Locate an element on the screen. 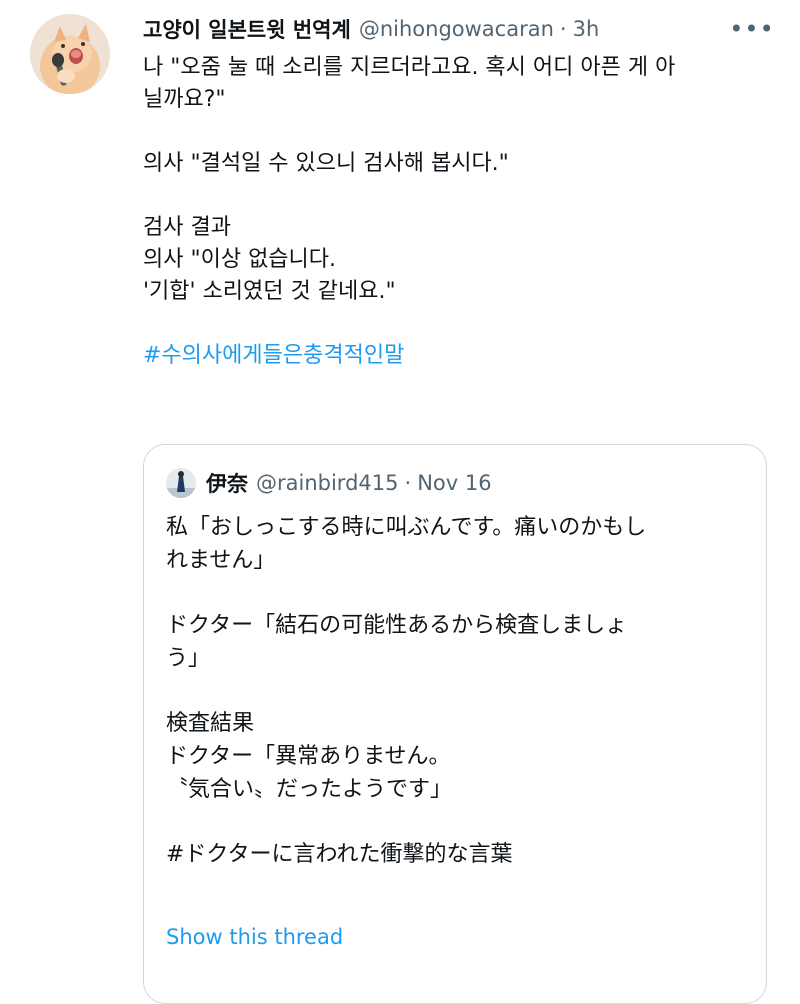 The width and height of the screenshot is (800, 1004). hashtag-link: #수의사에게들은충격적인말 is located at coordinates (458, 356).